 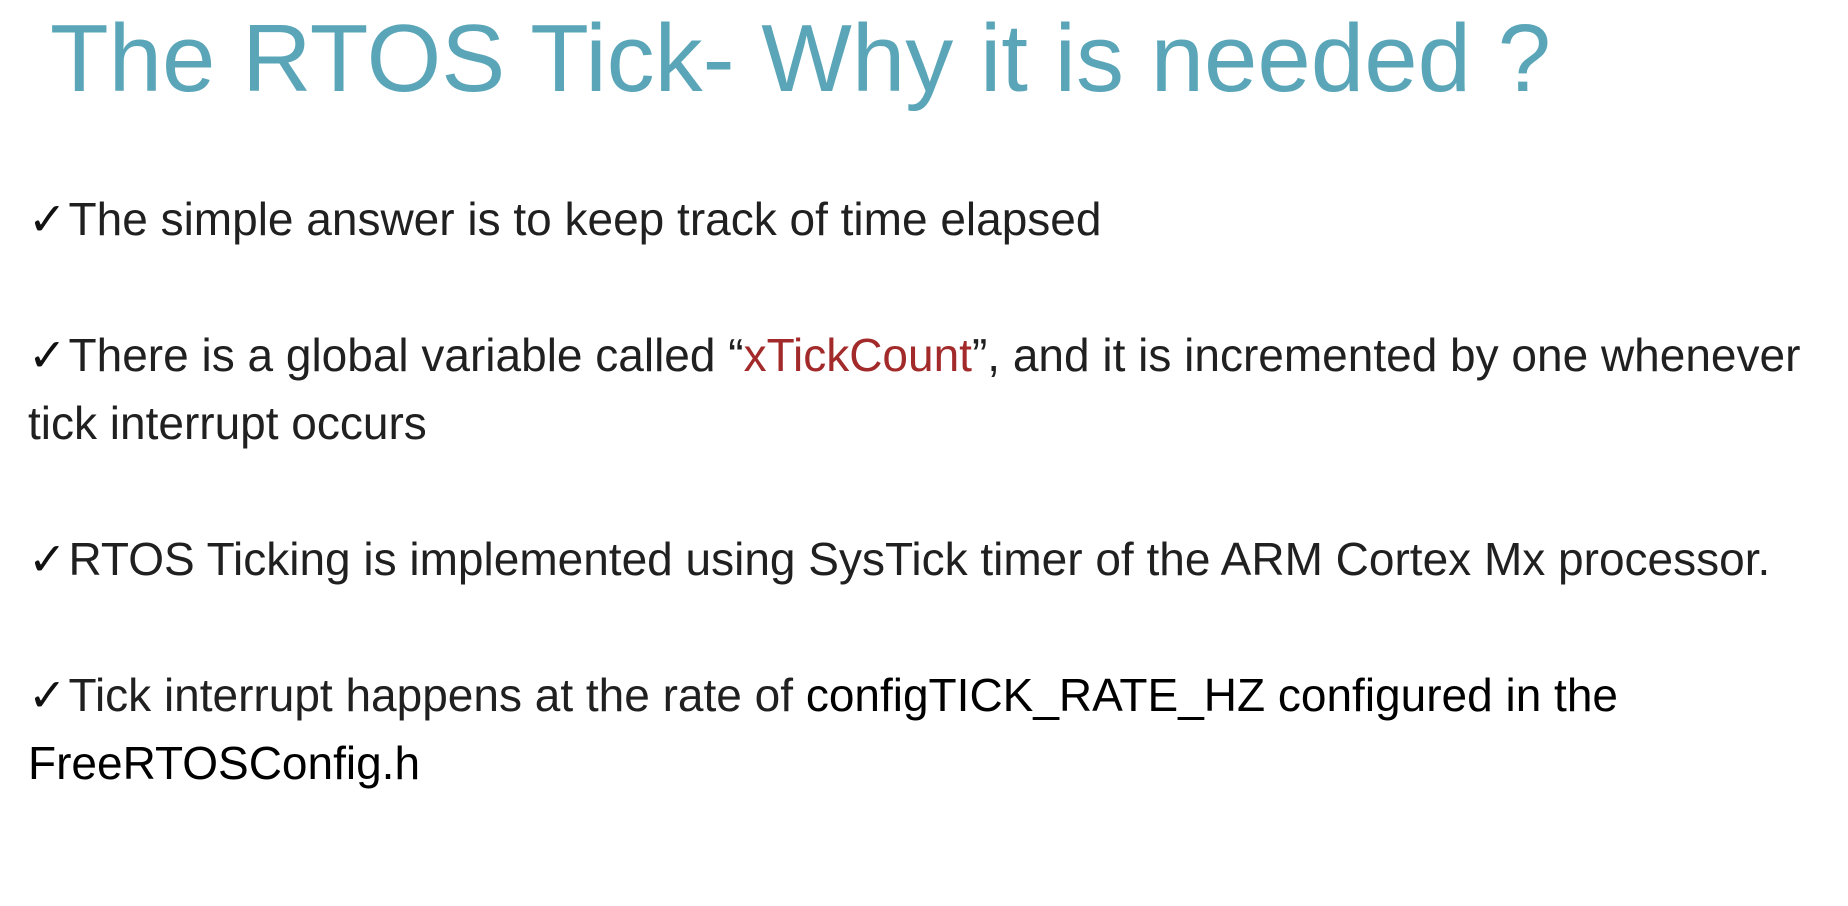 I want to click on bullet-text-before: Tick interrupt happens at the rate of, so click(x=437, y=695).